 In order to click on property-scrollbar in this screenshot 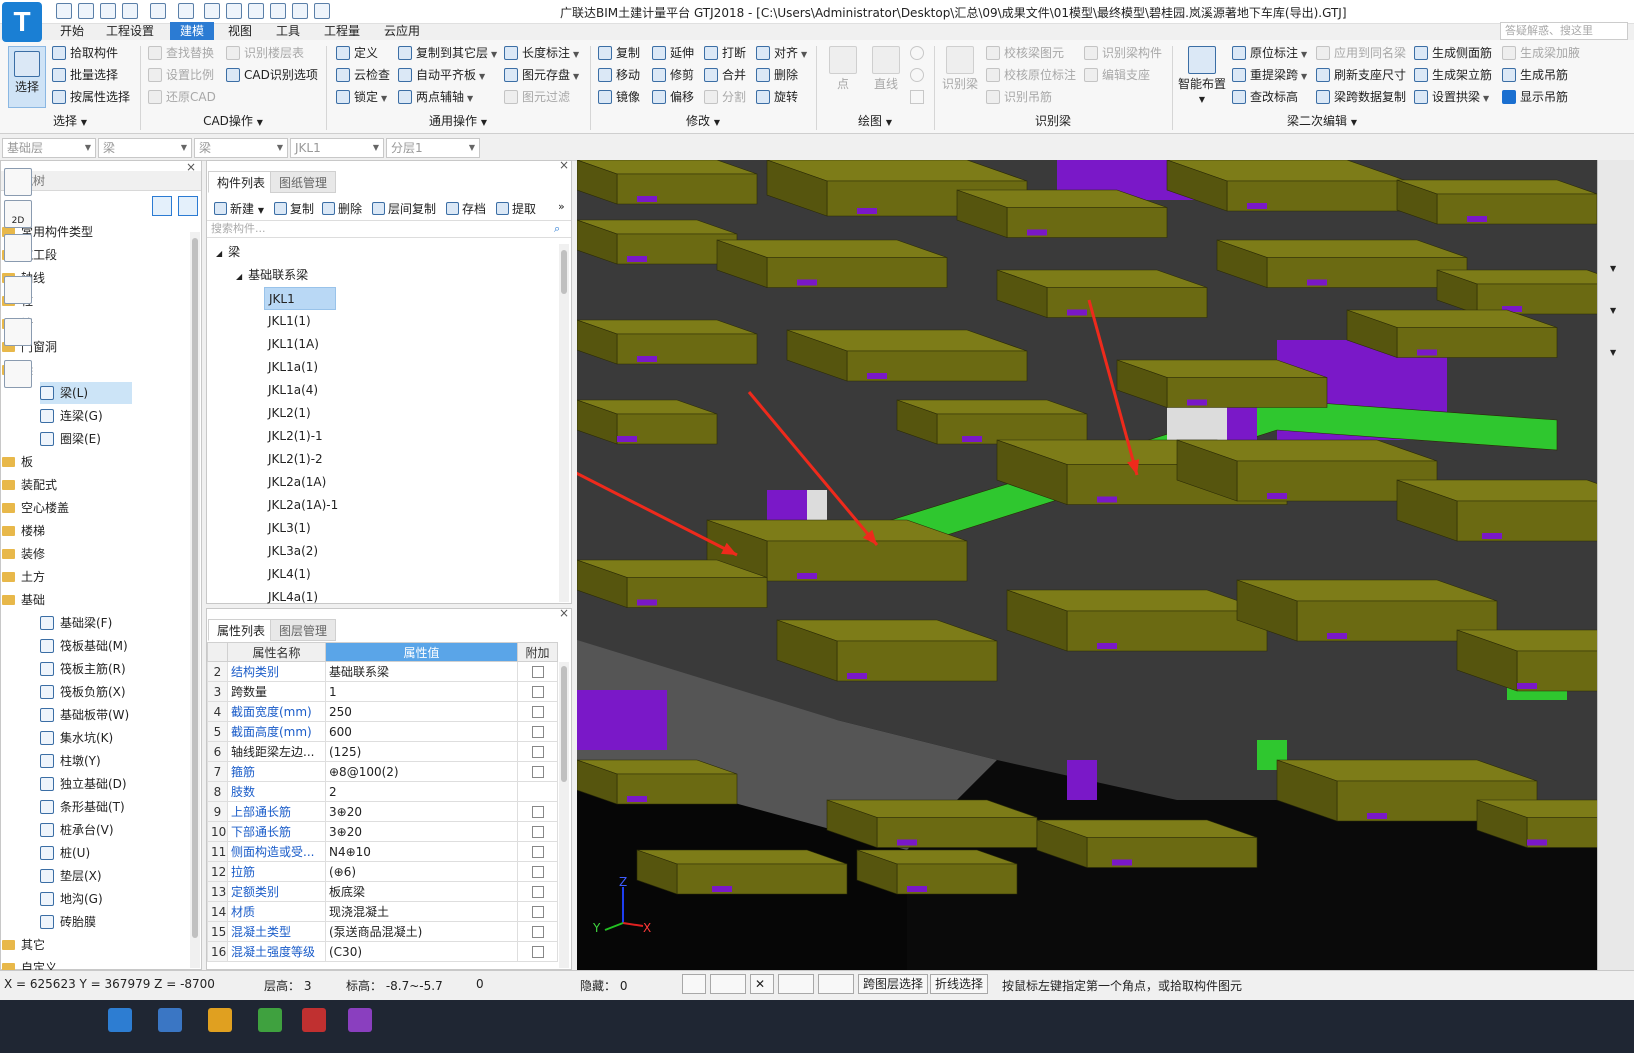, I will do `click(564, 815)`.